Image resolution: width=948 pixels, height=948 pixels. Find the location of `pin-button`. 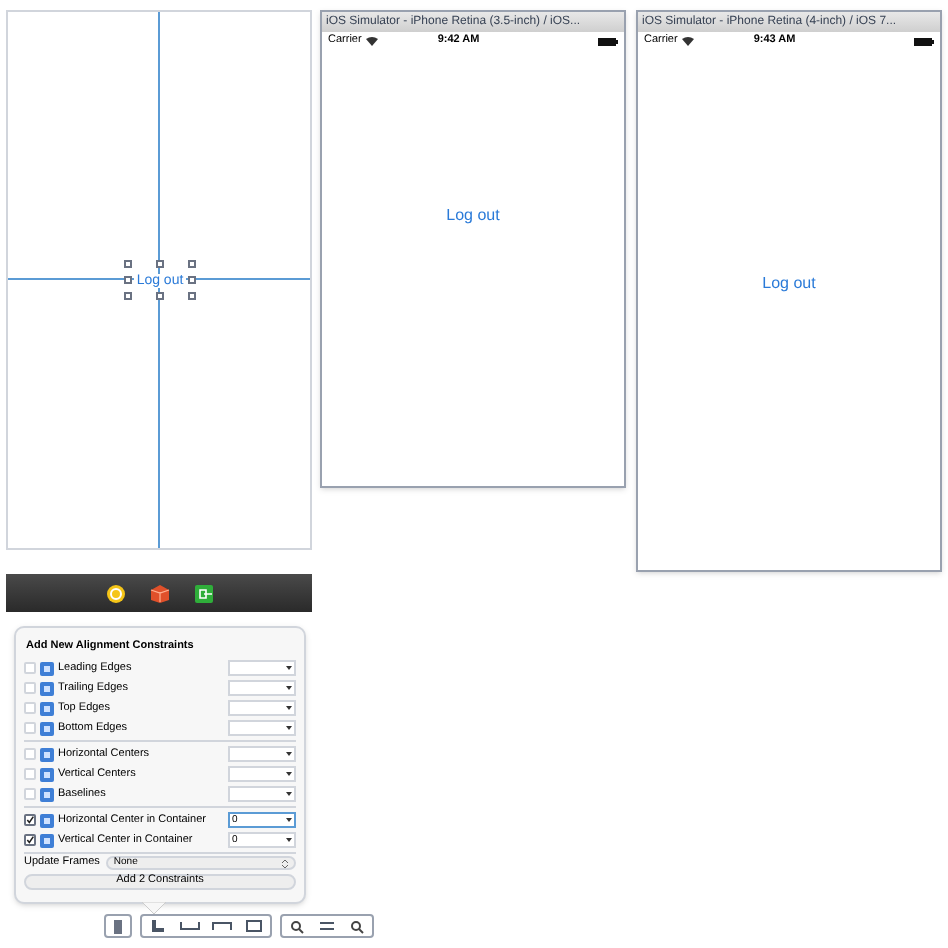

pin-button is located at coordinates (190, 926).